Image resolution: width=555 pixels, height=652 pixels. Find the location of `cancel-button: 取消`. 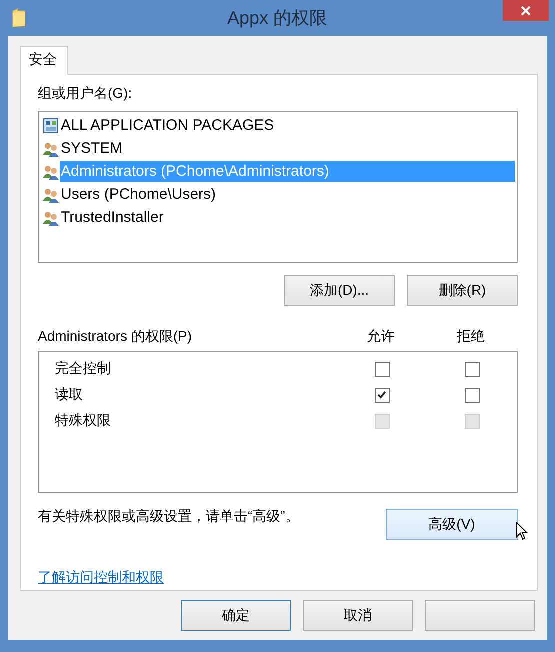

cancel-button: 取消 is located at coordinates (358, 615).